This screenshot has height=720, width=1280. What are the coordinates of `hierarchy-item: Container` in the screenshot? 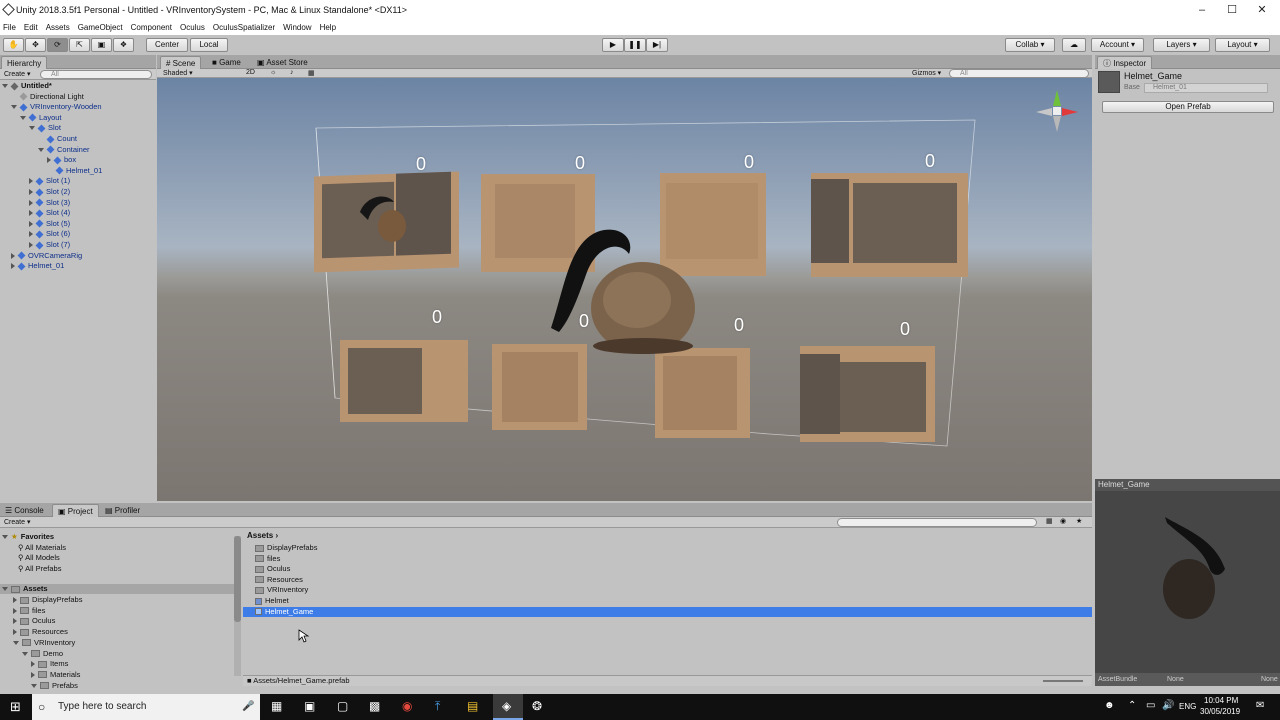 It's located at (64, 150).